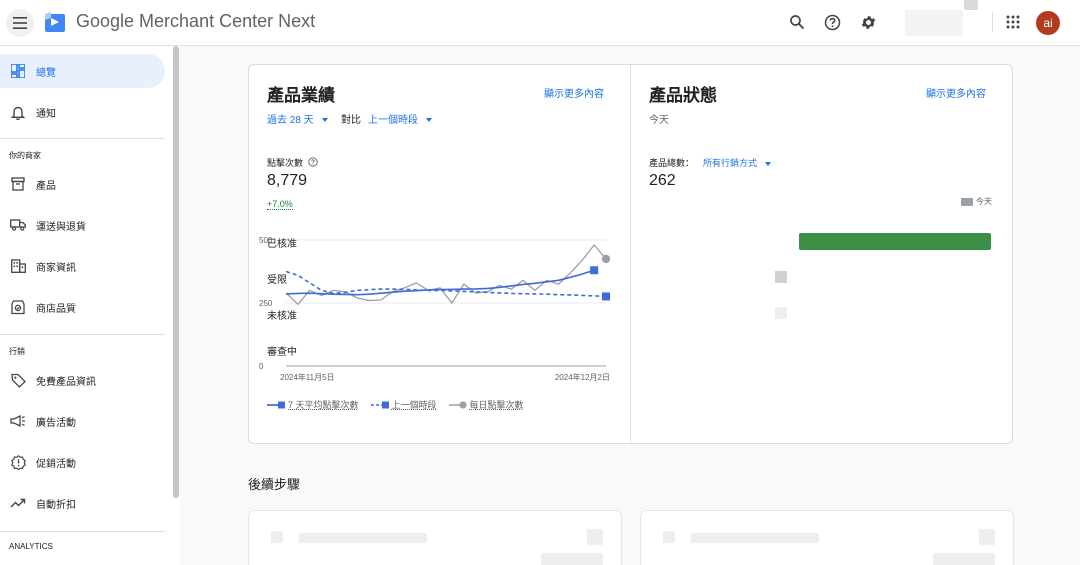  Describe the element at coordinates (46, 186) in the screenshot. I see `sidebar-item-label: 產品` at that location.